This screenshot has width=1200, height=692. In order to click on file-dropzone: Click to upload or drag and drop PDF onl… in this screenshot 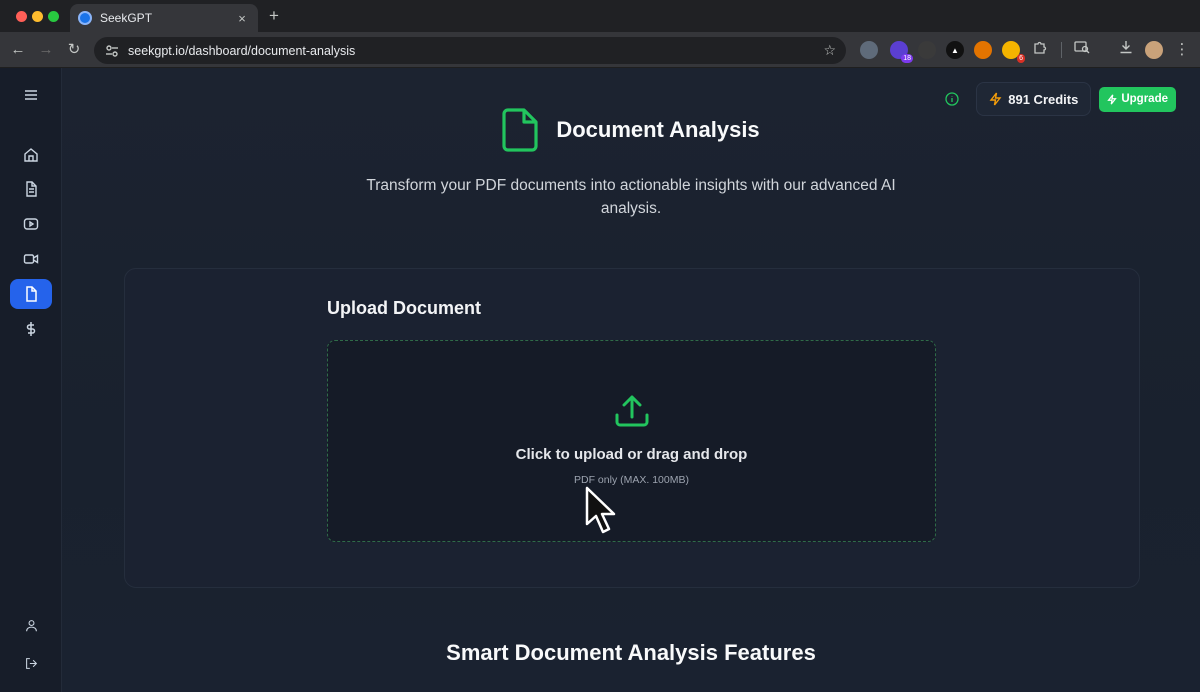, I will do `click(631, 441)`.